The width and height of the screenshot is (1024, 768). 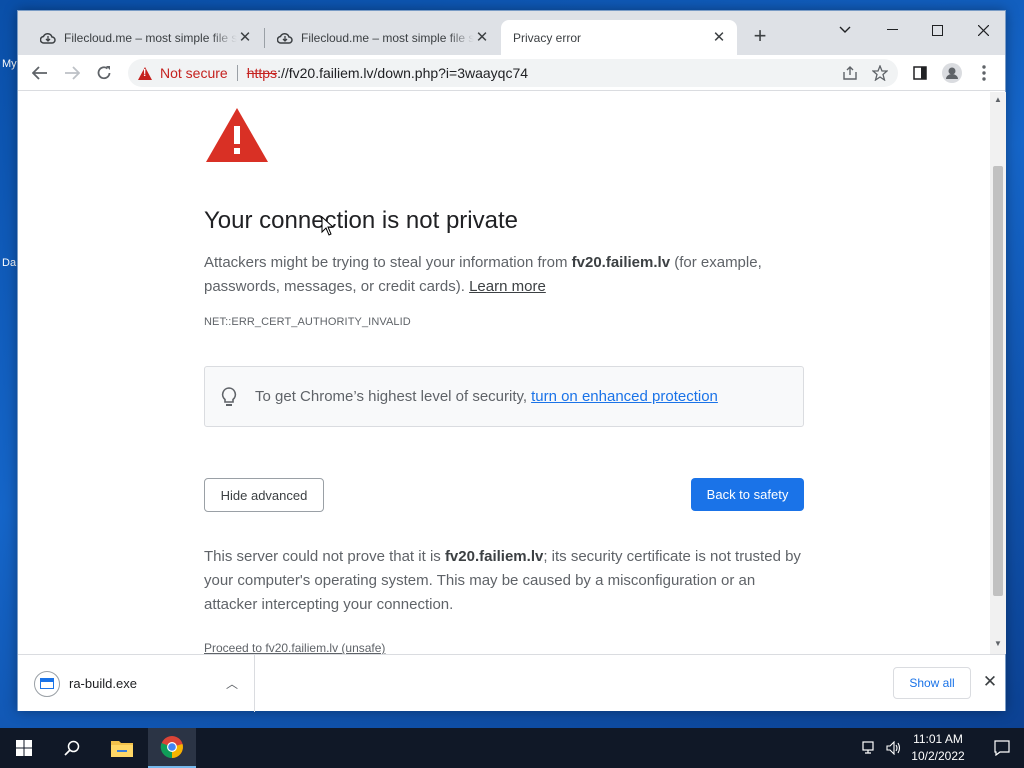 I want to click on side-panel-icon, so click(x=920, y=73).